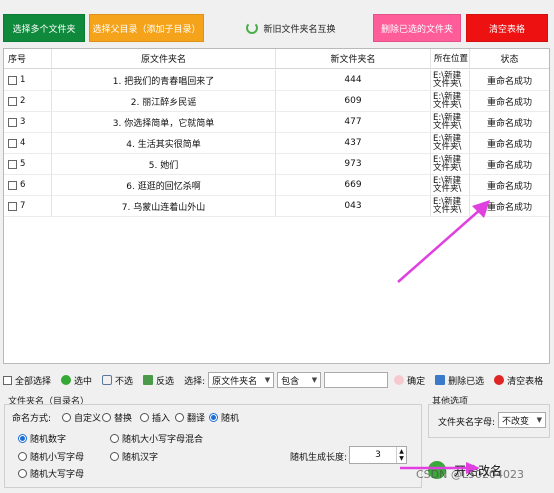 This screenshot has width=554, height=493. I want to click on table-row: 5 5. 她们 973 E:\新建 文件夹\ 重命名成功, so click(276, 164).